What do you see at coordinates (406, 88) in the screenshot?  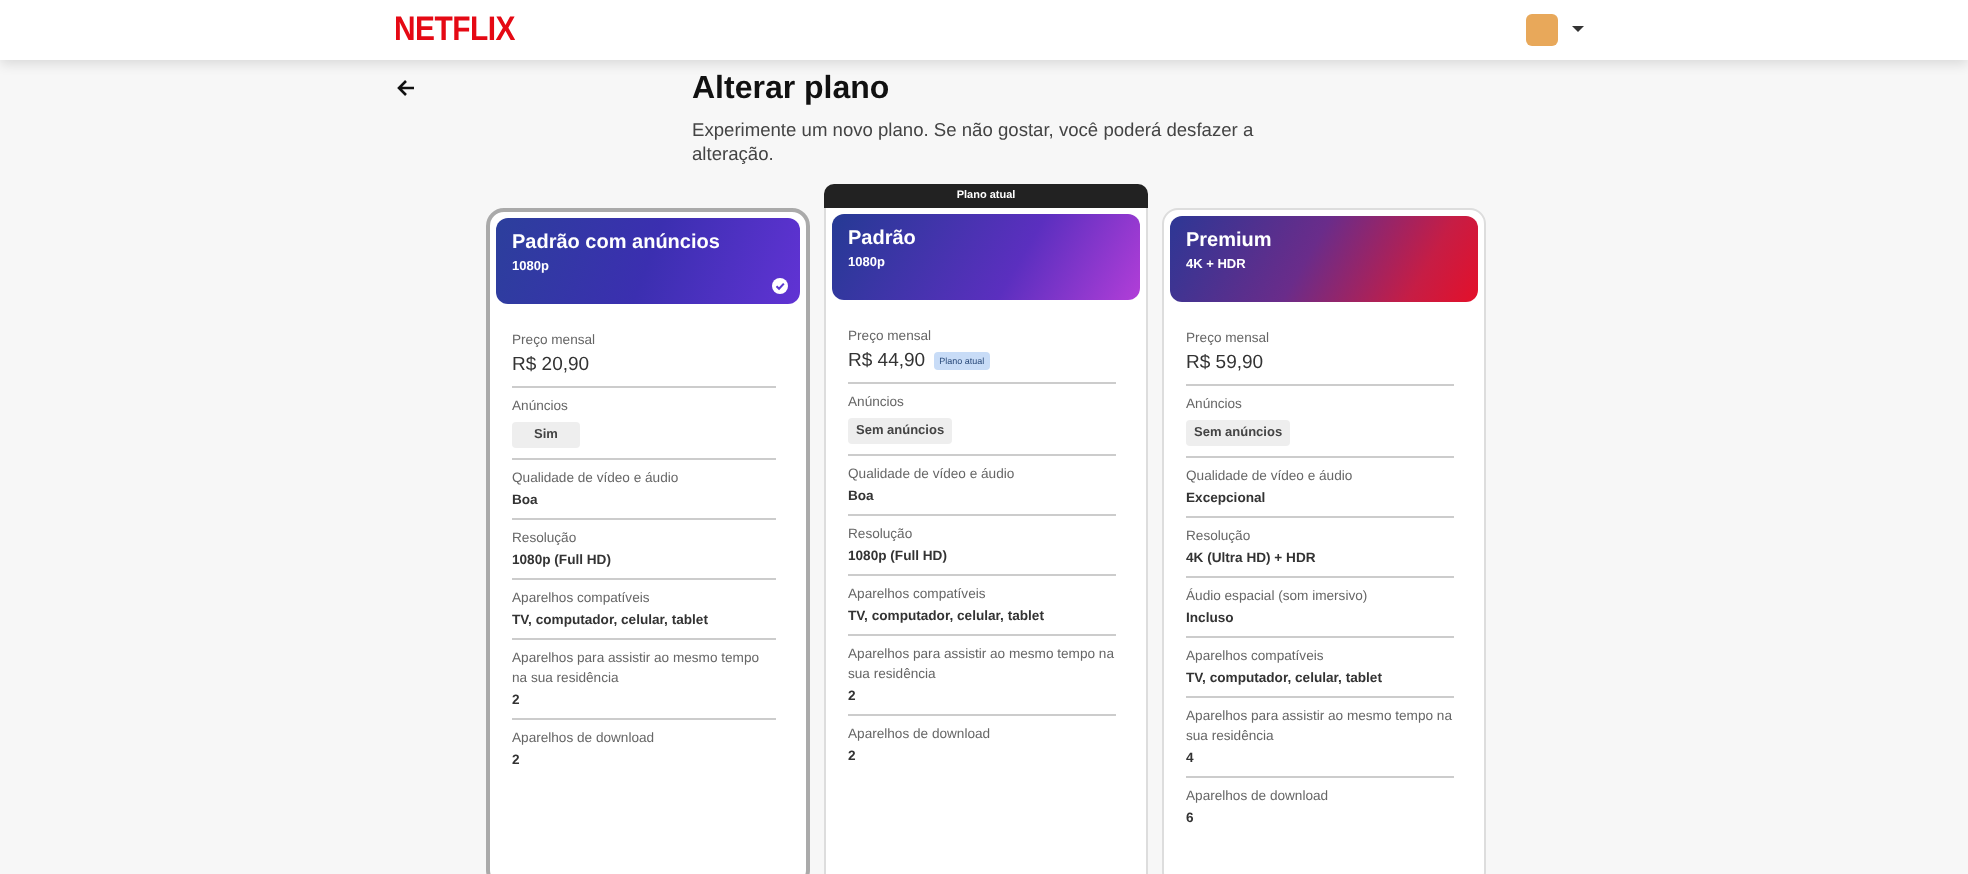 I see `back-arrow-icon` at bounding box center [406, 88].